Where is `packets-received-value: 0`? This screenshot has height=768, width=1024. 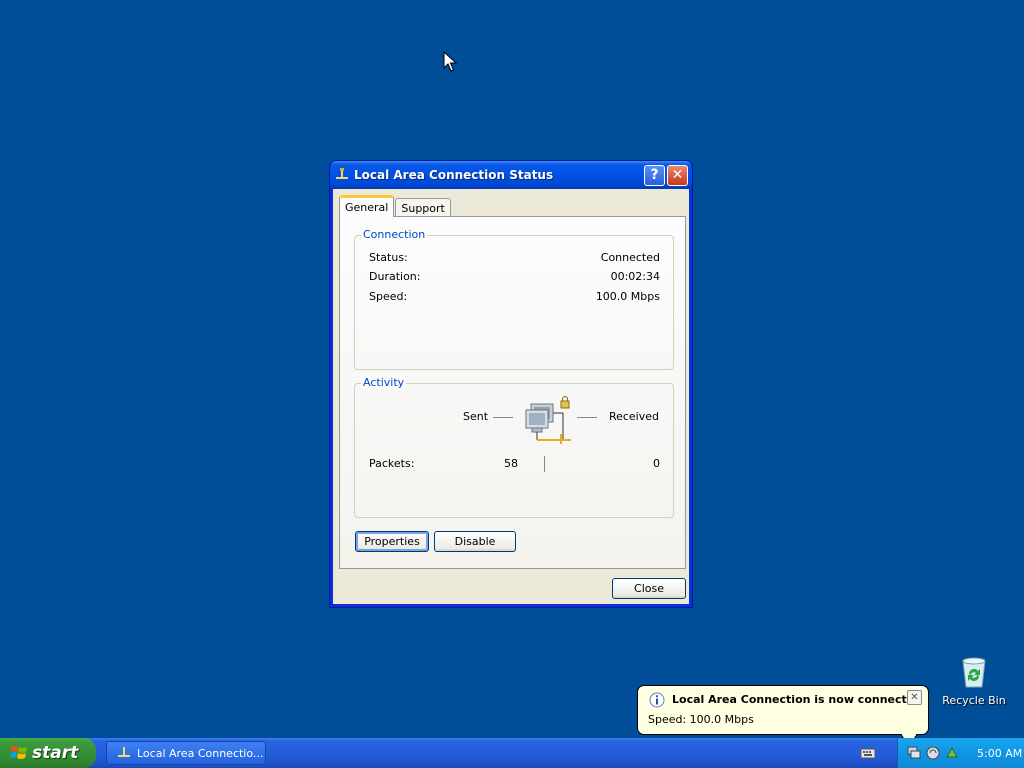 packets-received-value: 0 is located at coordinates (656, 463).